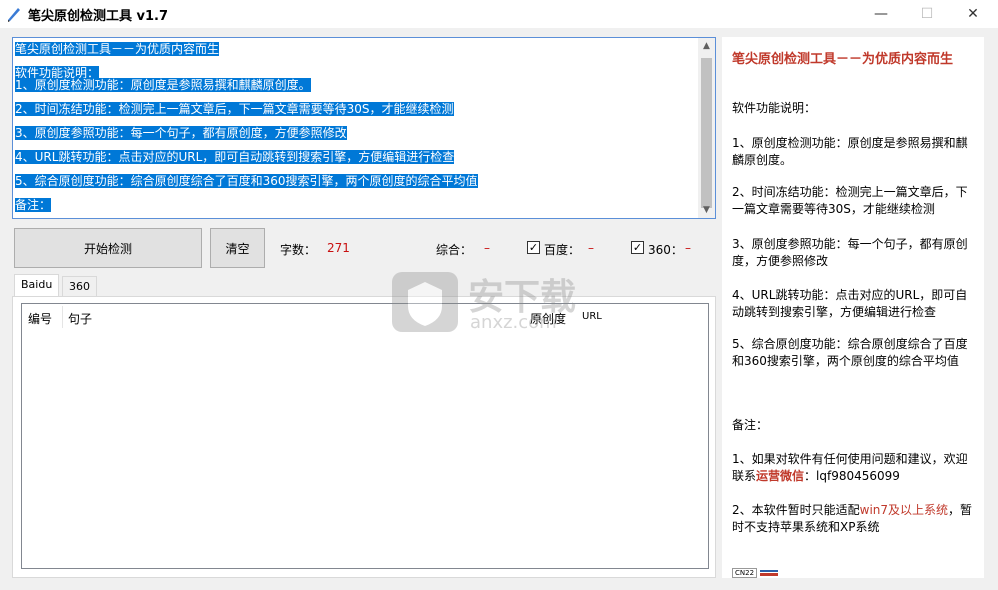 Image resolution: width=998 pixels, height=590 pixels. I want to click on app-pen-icon, so click(14, 15).